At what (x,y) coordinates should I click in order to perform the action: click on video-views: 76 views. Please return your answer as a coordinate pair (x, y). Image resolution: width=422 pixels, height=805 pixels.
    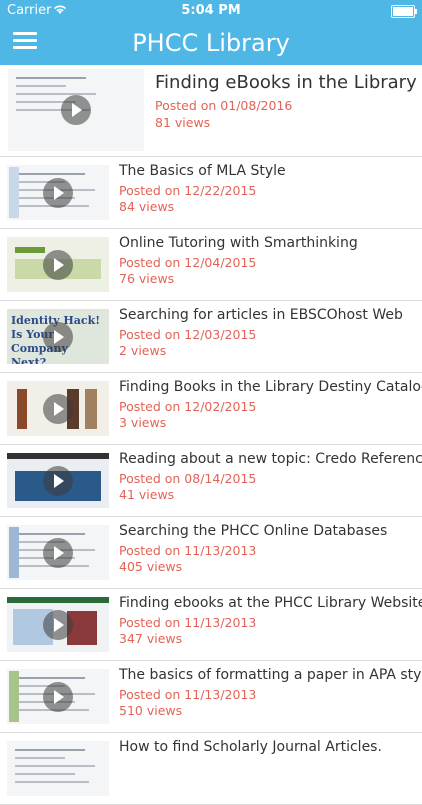
    Looking at the image, I should click on (147, 278).